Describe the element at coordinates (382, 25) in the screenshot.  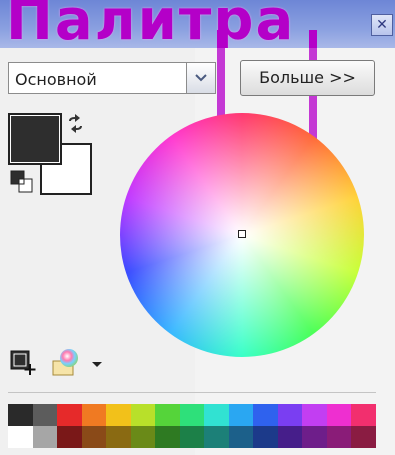
I see `close-button: ✕` at that location.